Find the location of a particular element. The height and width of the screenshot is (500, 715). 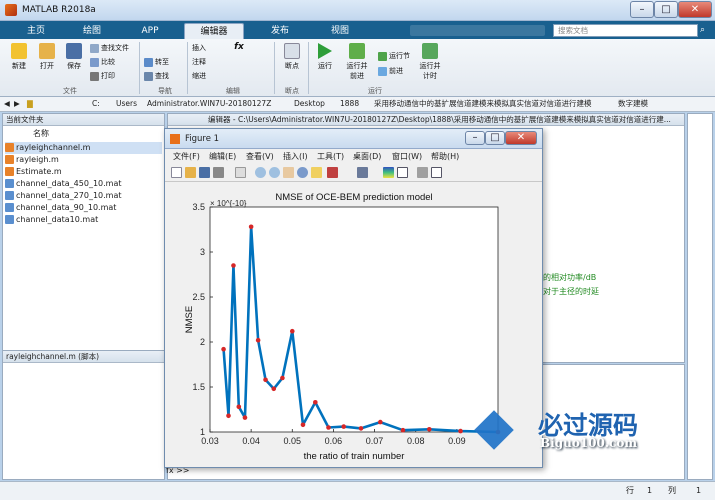

forward-arrow-icon: ▶ is located at coordinates (17, 104).